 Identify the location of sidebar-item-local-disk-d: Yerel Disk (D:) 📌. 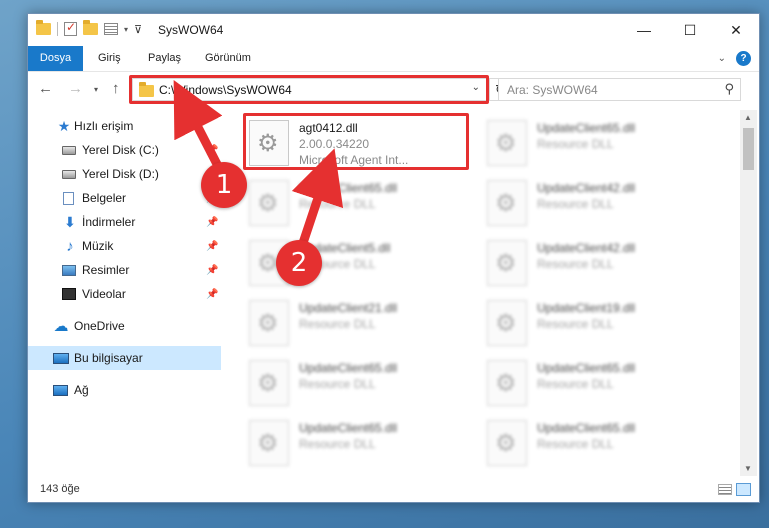
(124, 174).